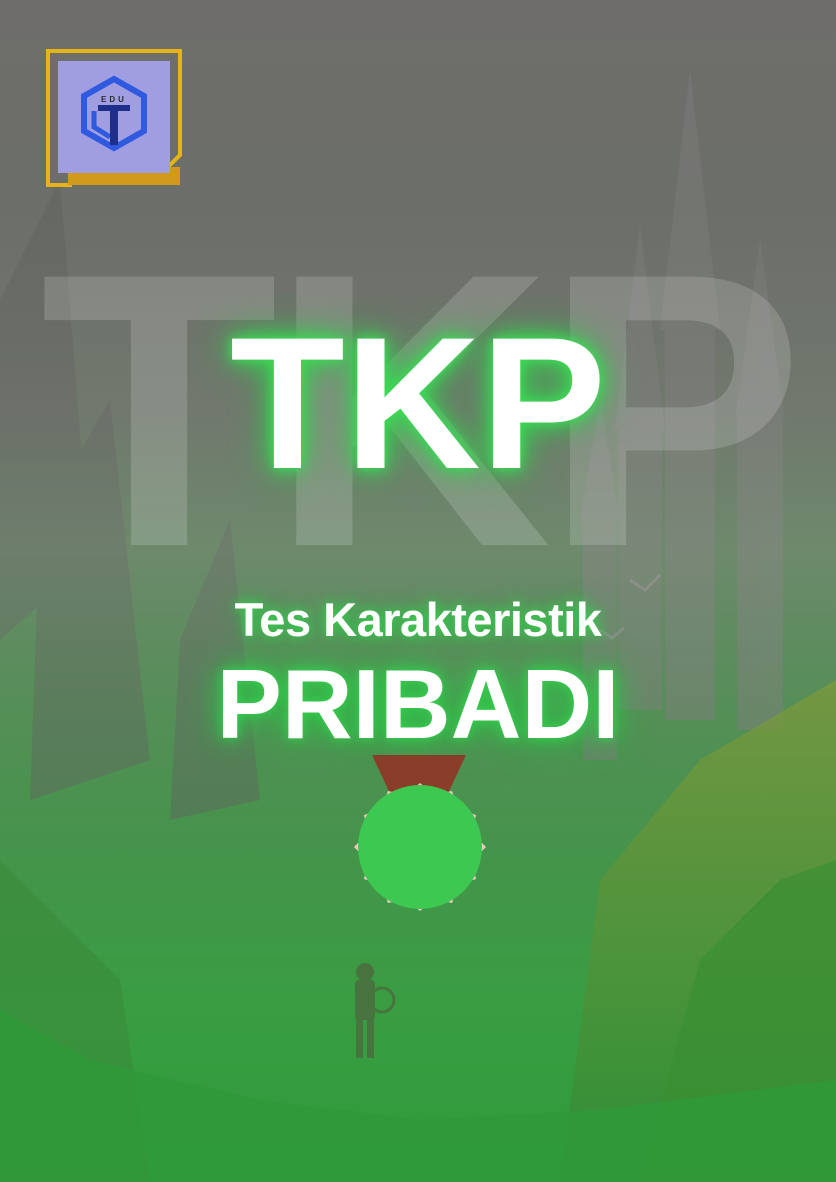  Describe the element at coordinates (114, 99) in the screenshot. I see `logo-text: EDU` at that location.